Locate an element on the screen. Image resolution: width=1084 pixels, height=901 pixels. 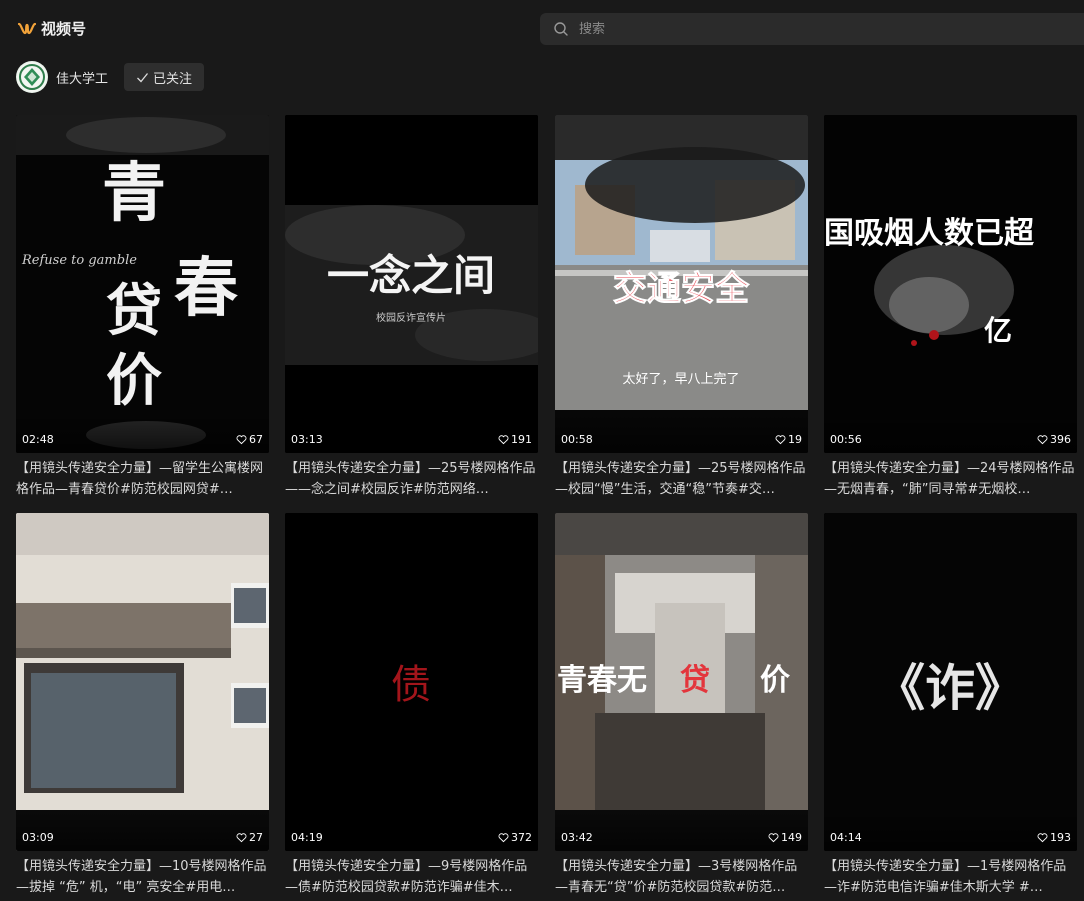
channels-logo-icon is located at coordinates (27, 28).